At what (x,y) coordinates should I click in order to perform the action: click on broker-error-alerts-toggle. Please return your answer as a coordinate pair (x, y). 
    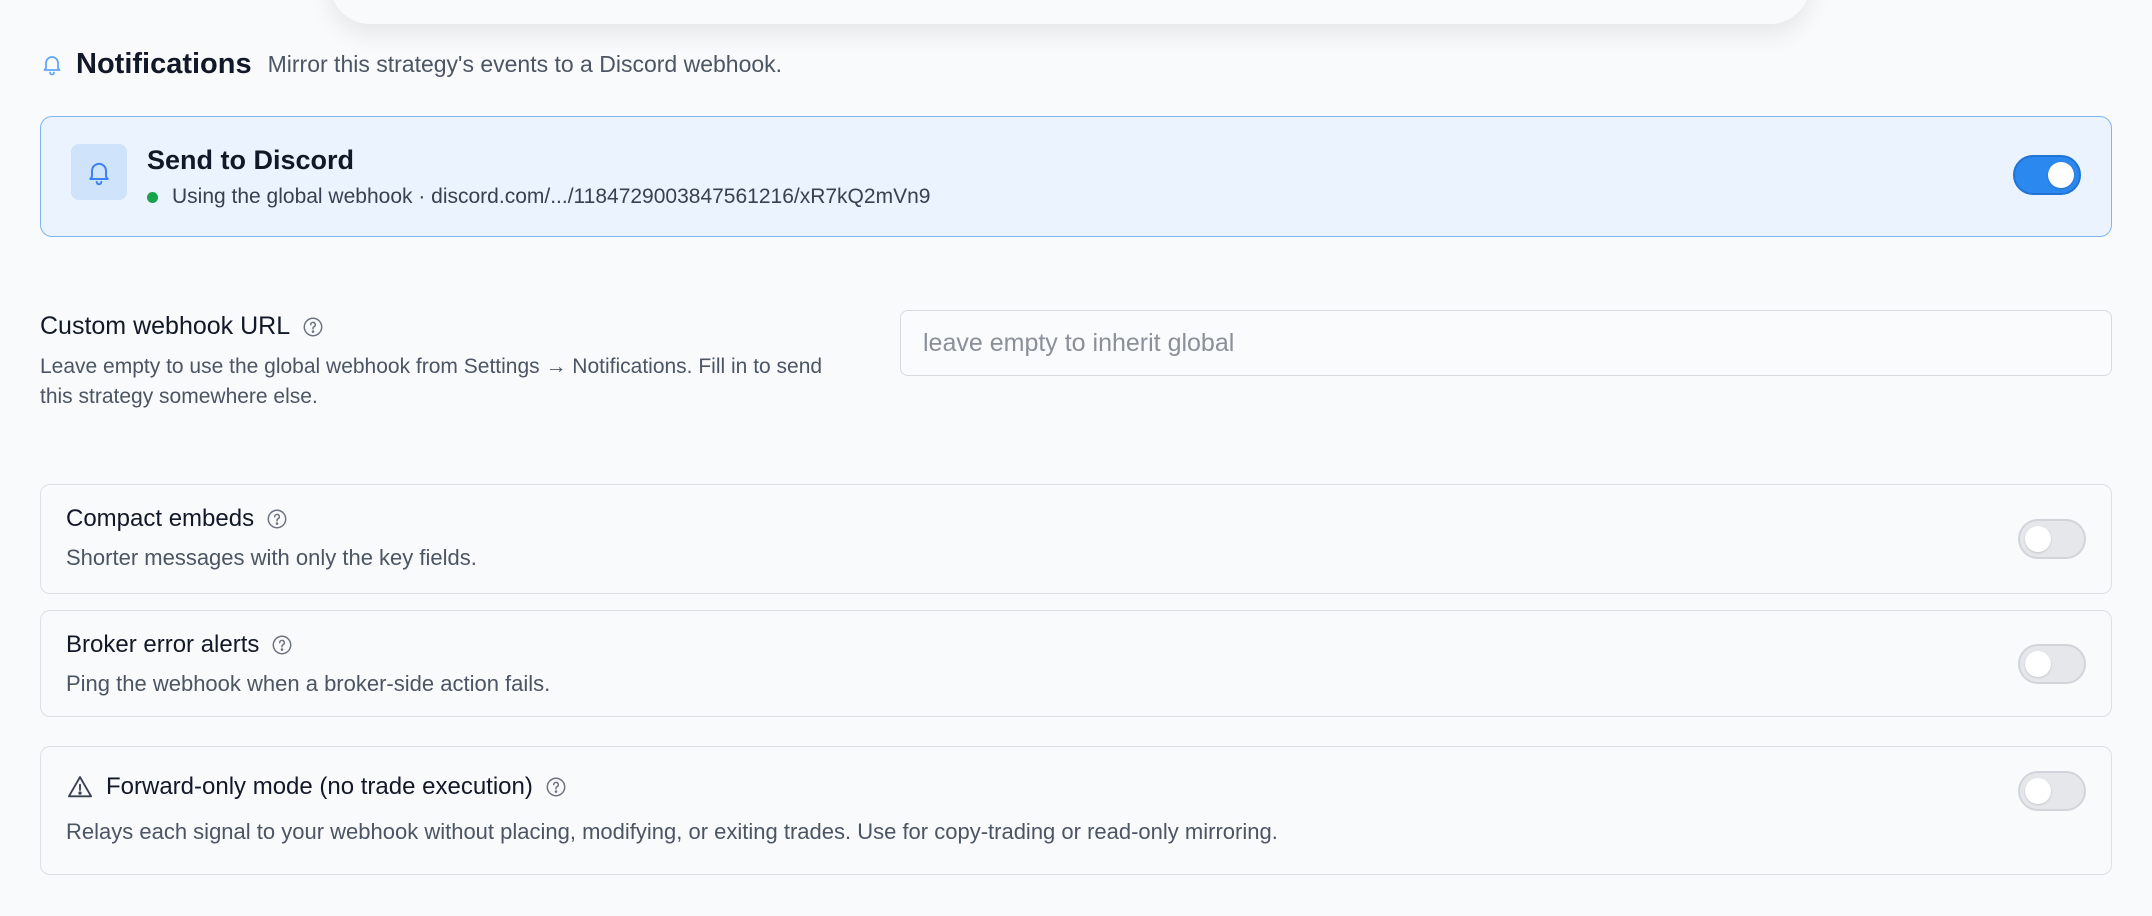
    Looking at the image, I should click on (2052, 664).